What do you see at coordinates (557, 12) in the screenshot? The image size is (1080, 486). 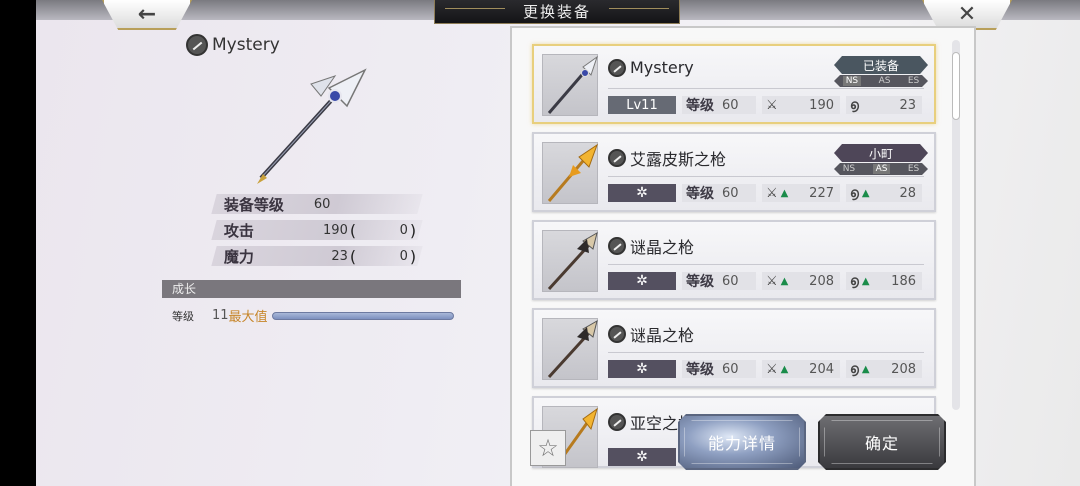 I see `page-title: 更换装备` at bounding box center [557, 12].